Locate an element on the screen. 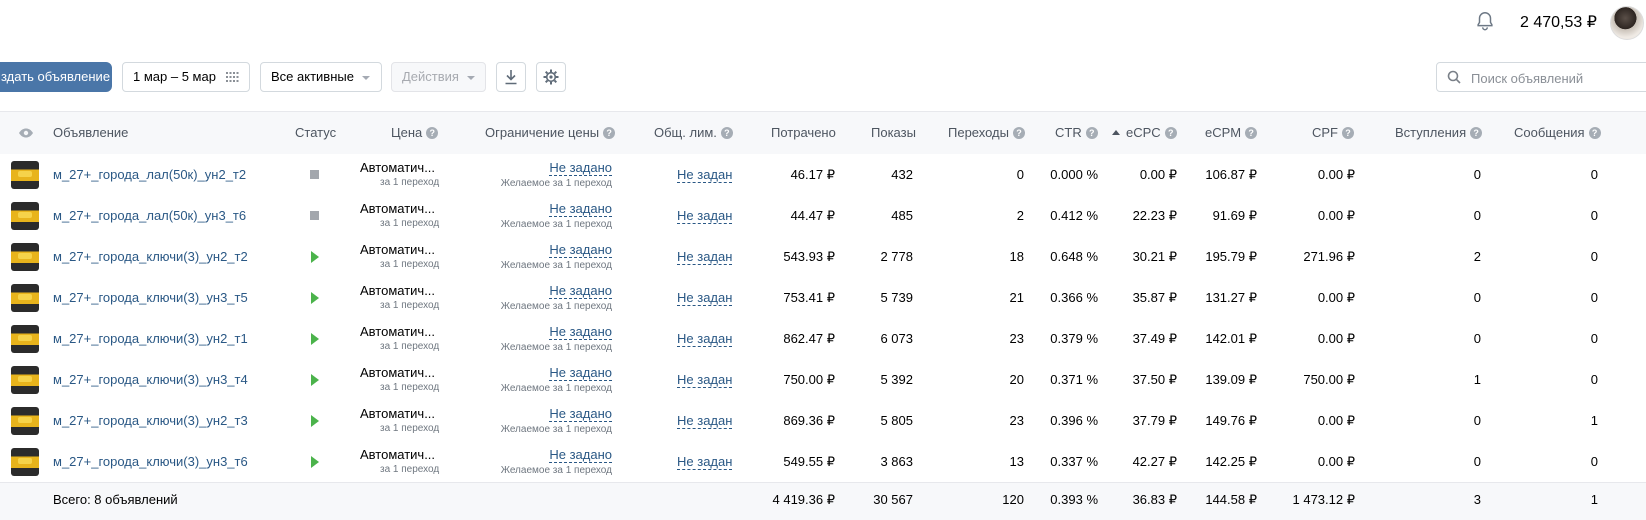  ad-name-link: м_27+_города_ключи(3)_ун2_т2 is located at coordinates (150, 256).